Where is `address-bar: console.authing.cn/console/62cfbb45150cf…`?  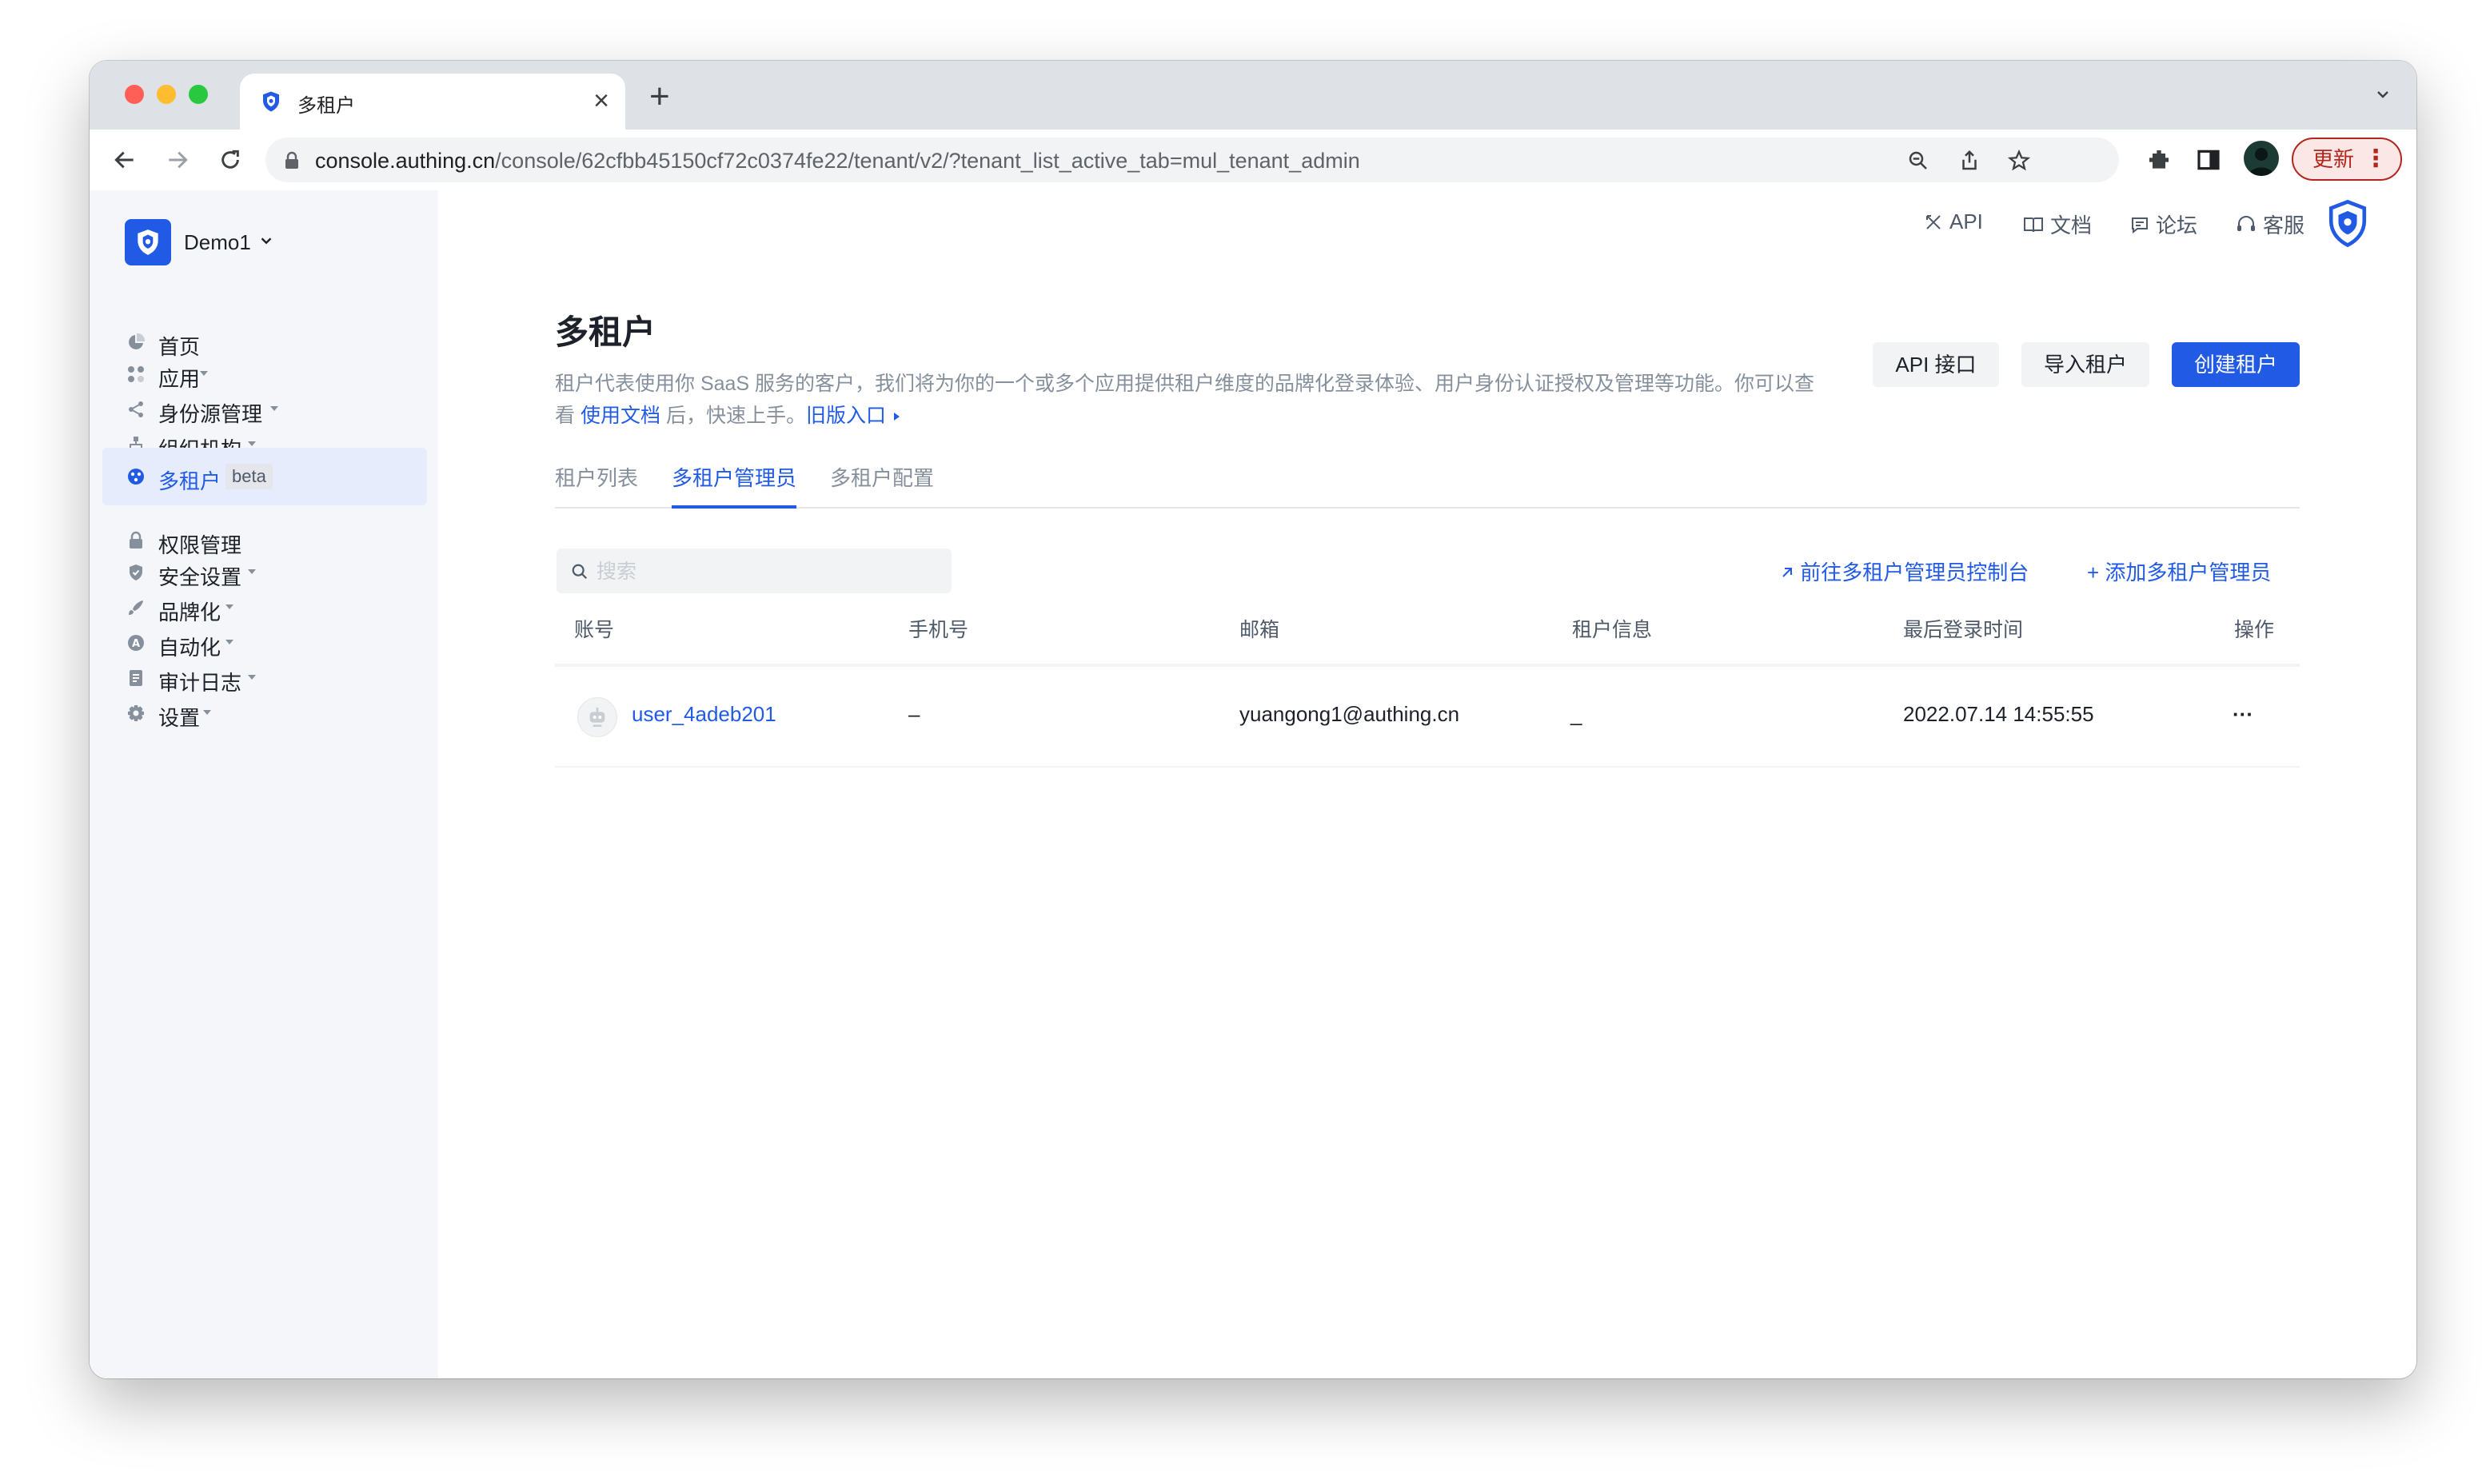
address-bar: console.authing.cn/console/62cfbb45150cf… is located at coordinates (1192, 160).